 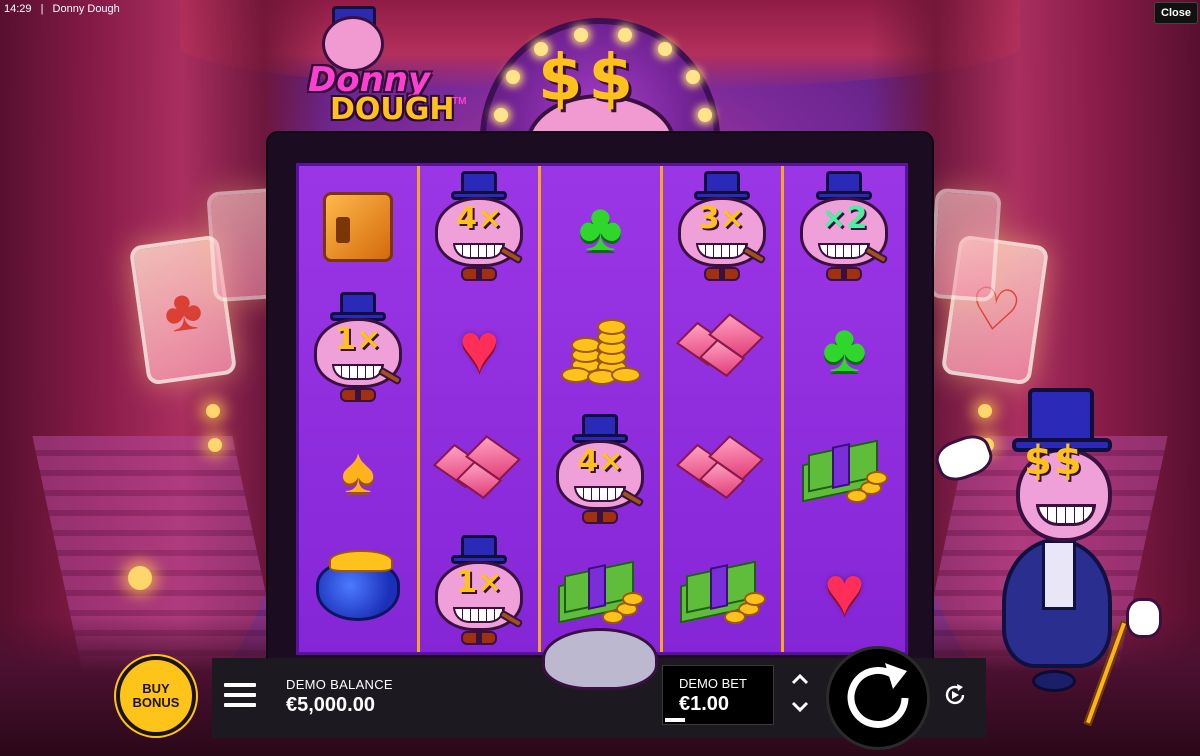 What do you see at coordinates (713, 683) in the screenshot?
I see `bet-label: DEMO BET` at bounding box center [713, 683].